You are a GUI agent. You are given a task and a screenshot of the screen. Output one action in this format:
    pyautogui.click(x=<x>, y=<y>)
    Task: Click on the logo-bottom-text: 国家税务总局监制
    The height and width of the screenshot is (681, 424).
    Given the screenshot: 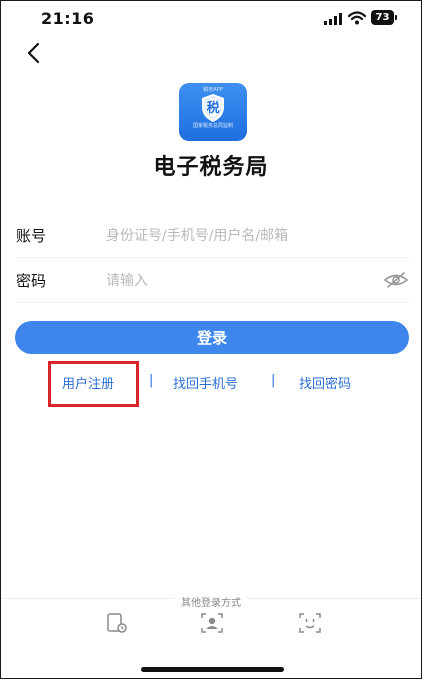 What is the action you would take?
    pyautogui.click(x=212, y=126)
    